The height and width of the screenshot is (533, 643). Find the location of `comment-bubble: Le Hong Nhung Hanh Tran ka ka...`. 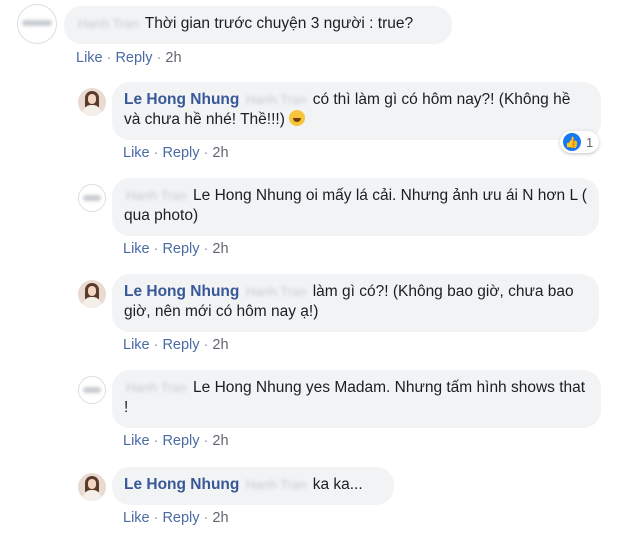

comment-bubble: Le Hong Nhung Hanh Tran ka ka... is located at coordinates (253, 486).